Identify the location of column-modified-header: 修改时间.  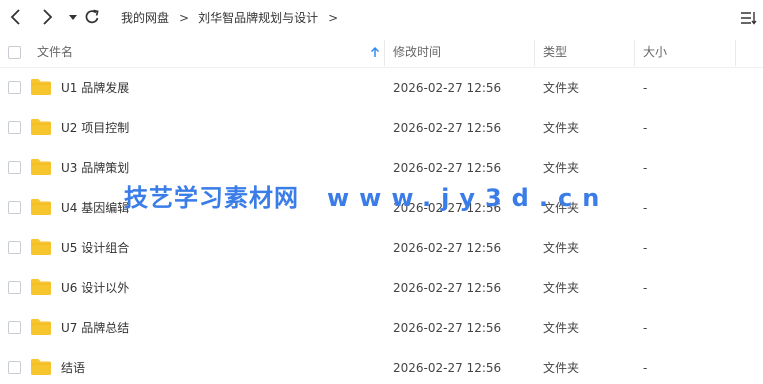
(417, 52).